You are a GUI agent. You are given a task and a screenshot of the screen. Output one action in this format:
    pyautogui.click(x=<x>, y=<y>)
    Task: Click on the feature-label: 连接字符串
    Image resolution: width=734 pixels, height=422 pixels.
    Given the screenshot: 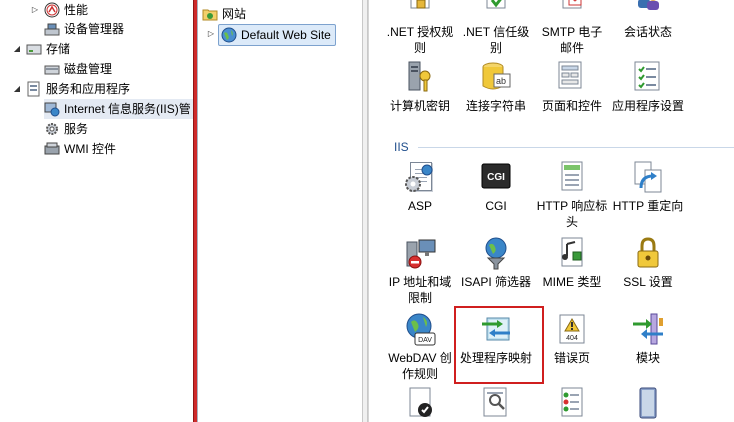 What is the action you would take?
    pyautogui.click(x=495, y=106)
    